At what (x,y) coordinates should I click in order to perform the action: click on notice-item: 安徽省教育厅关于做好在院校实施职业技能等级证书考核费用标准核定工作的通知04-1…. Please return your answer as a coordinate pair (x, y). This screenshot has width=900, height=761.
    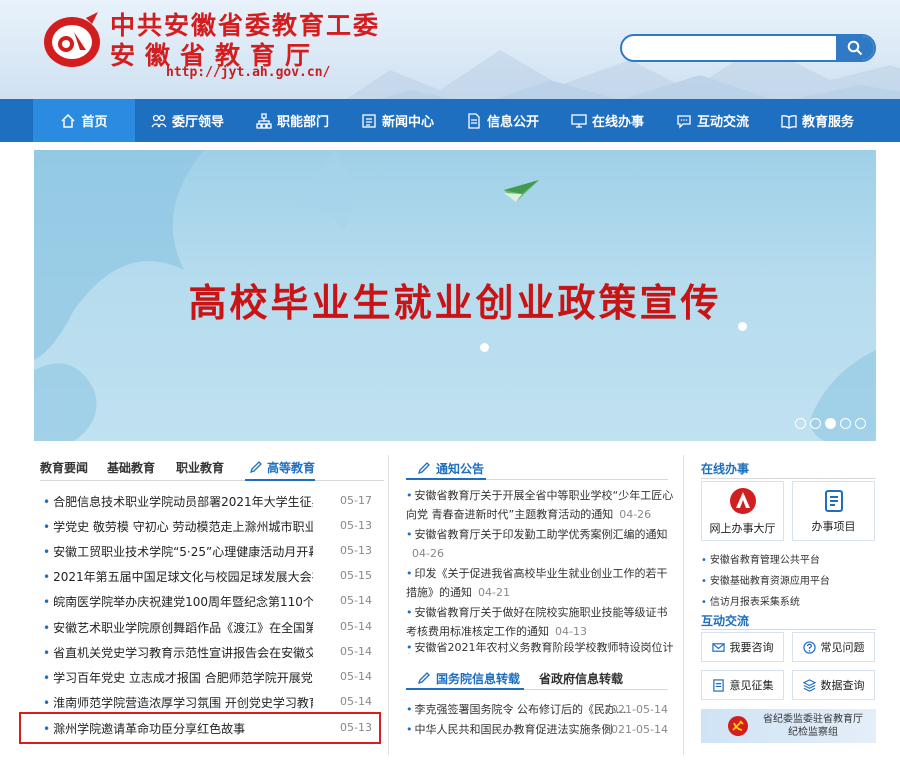
    Looking at the image, I should click on (540, 622).